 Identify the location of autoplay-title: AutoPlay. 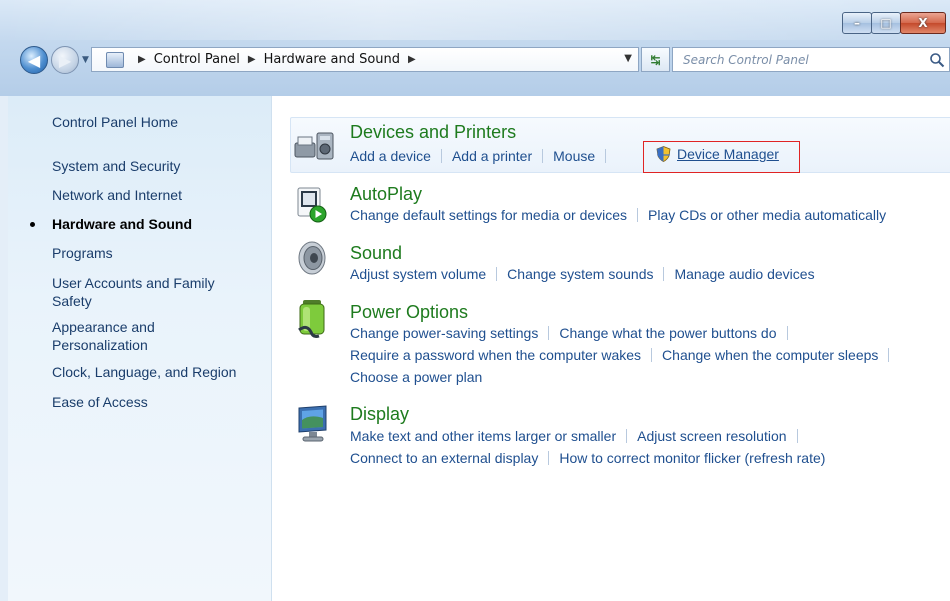
(386, 194).